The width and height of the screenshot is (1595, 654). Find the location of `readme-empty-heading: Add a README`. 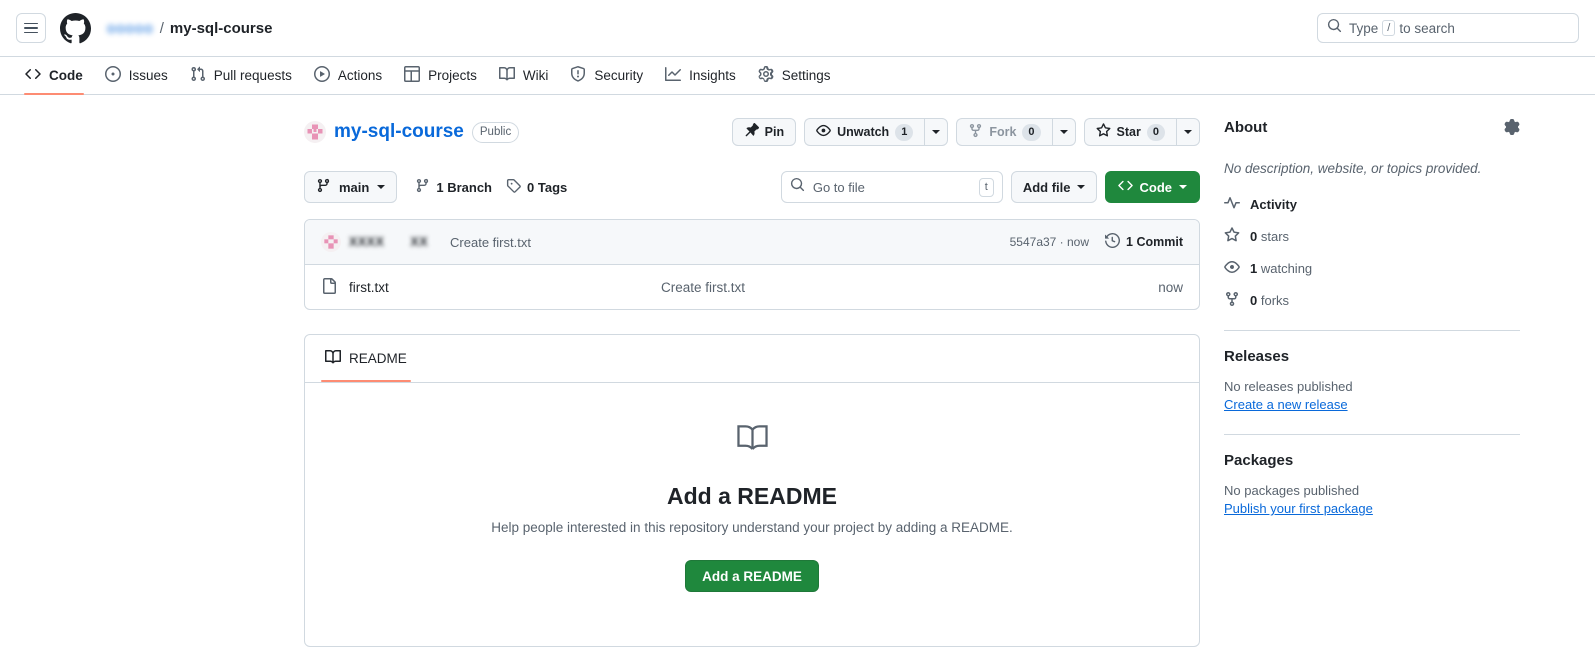

readme-empty-heading: Add a README is located at coordinates (752, 496).